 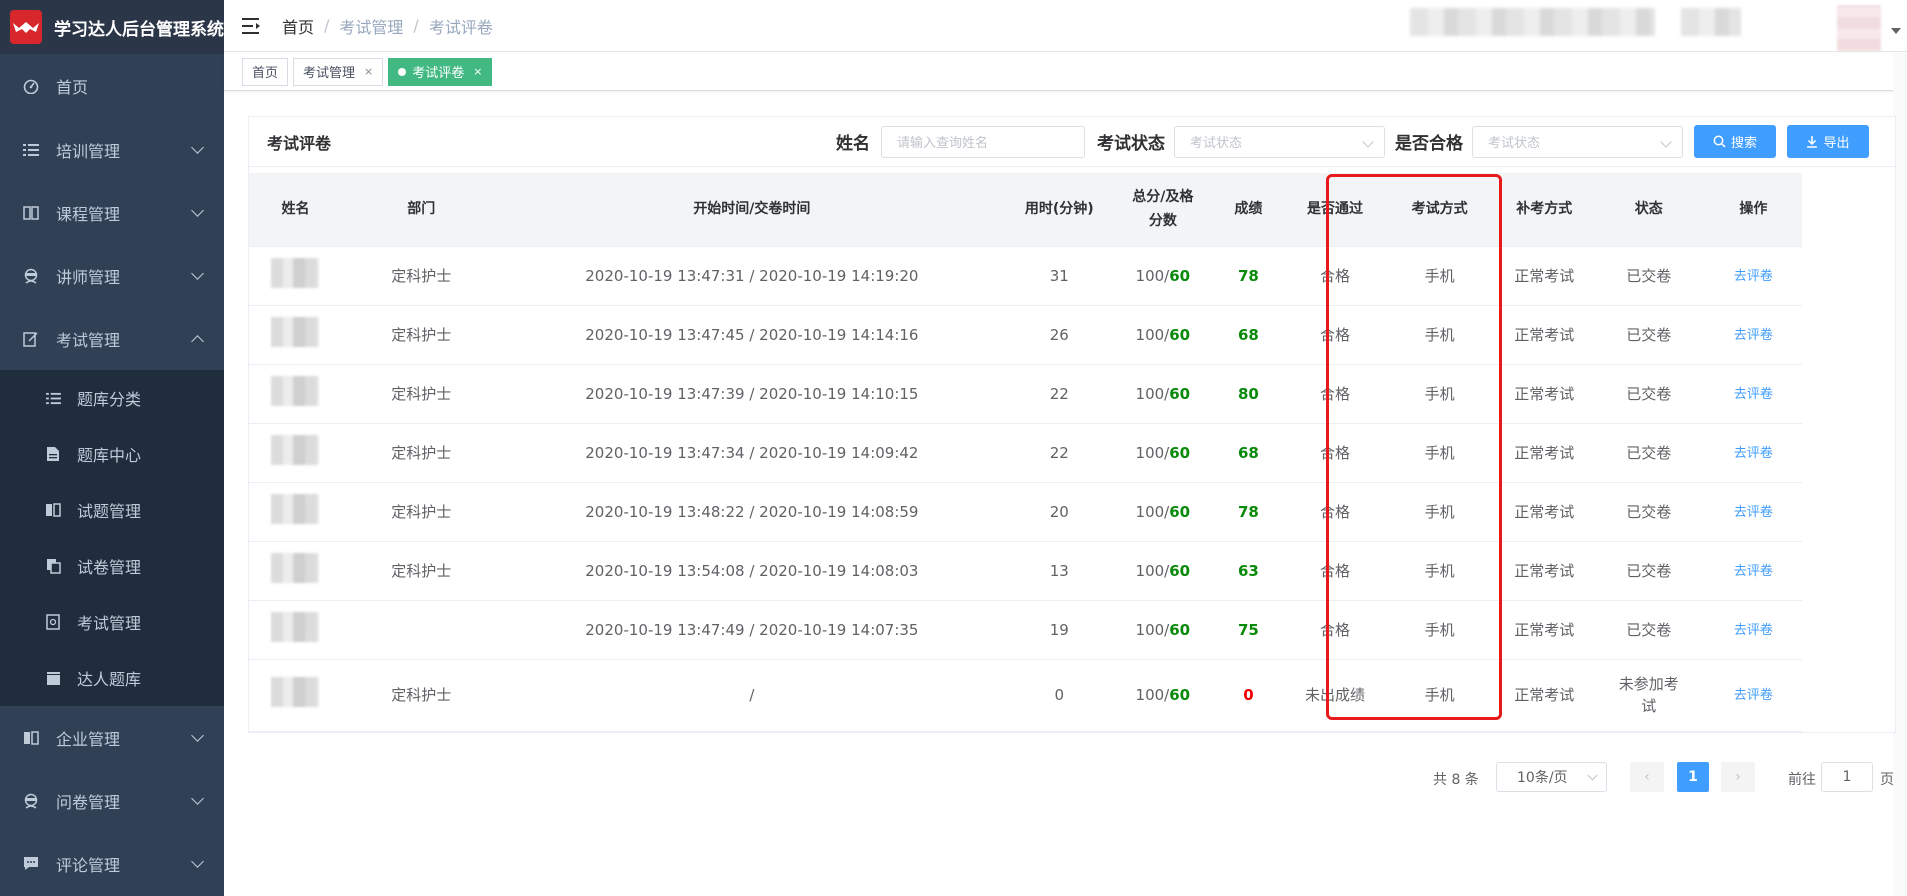 What do you see at coordinates (112, 149) in the screenshot?
I see `sidebar-item-training: 培训管理` at bounding box center [112, 149].